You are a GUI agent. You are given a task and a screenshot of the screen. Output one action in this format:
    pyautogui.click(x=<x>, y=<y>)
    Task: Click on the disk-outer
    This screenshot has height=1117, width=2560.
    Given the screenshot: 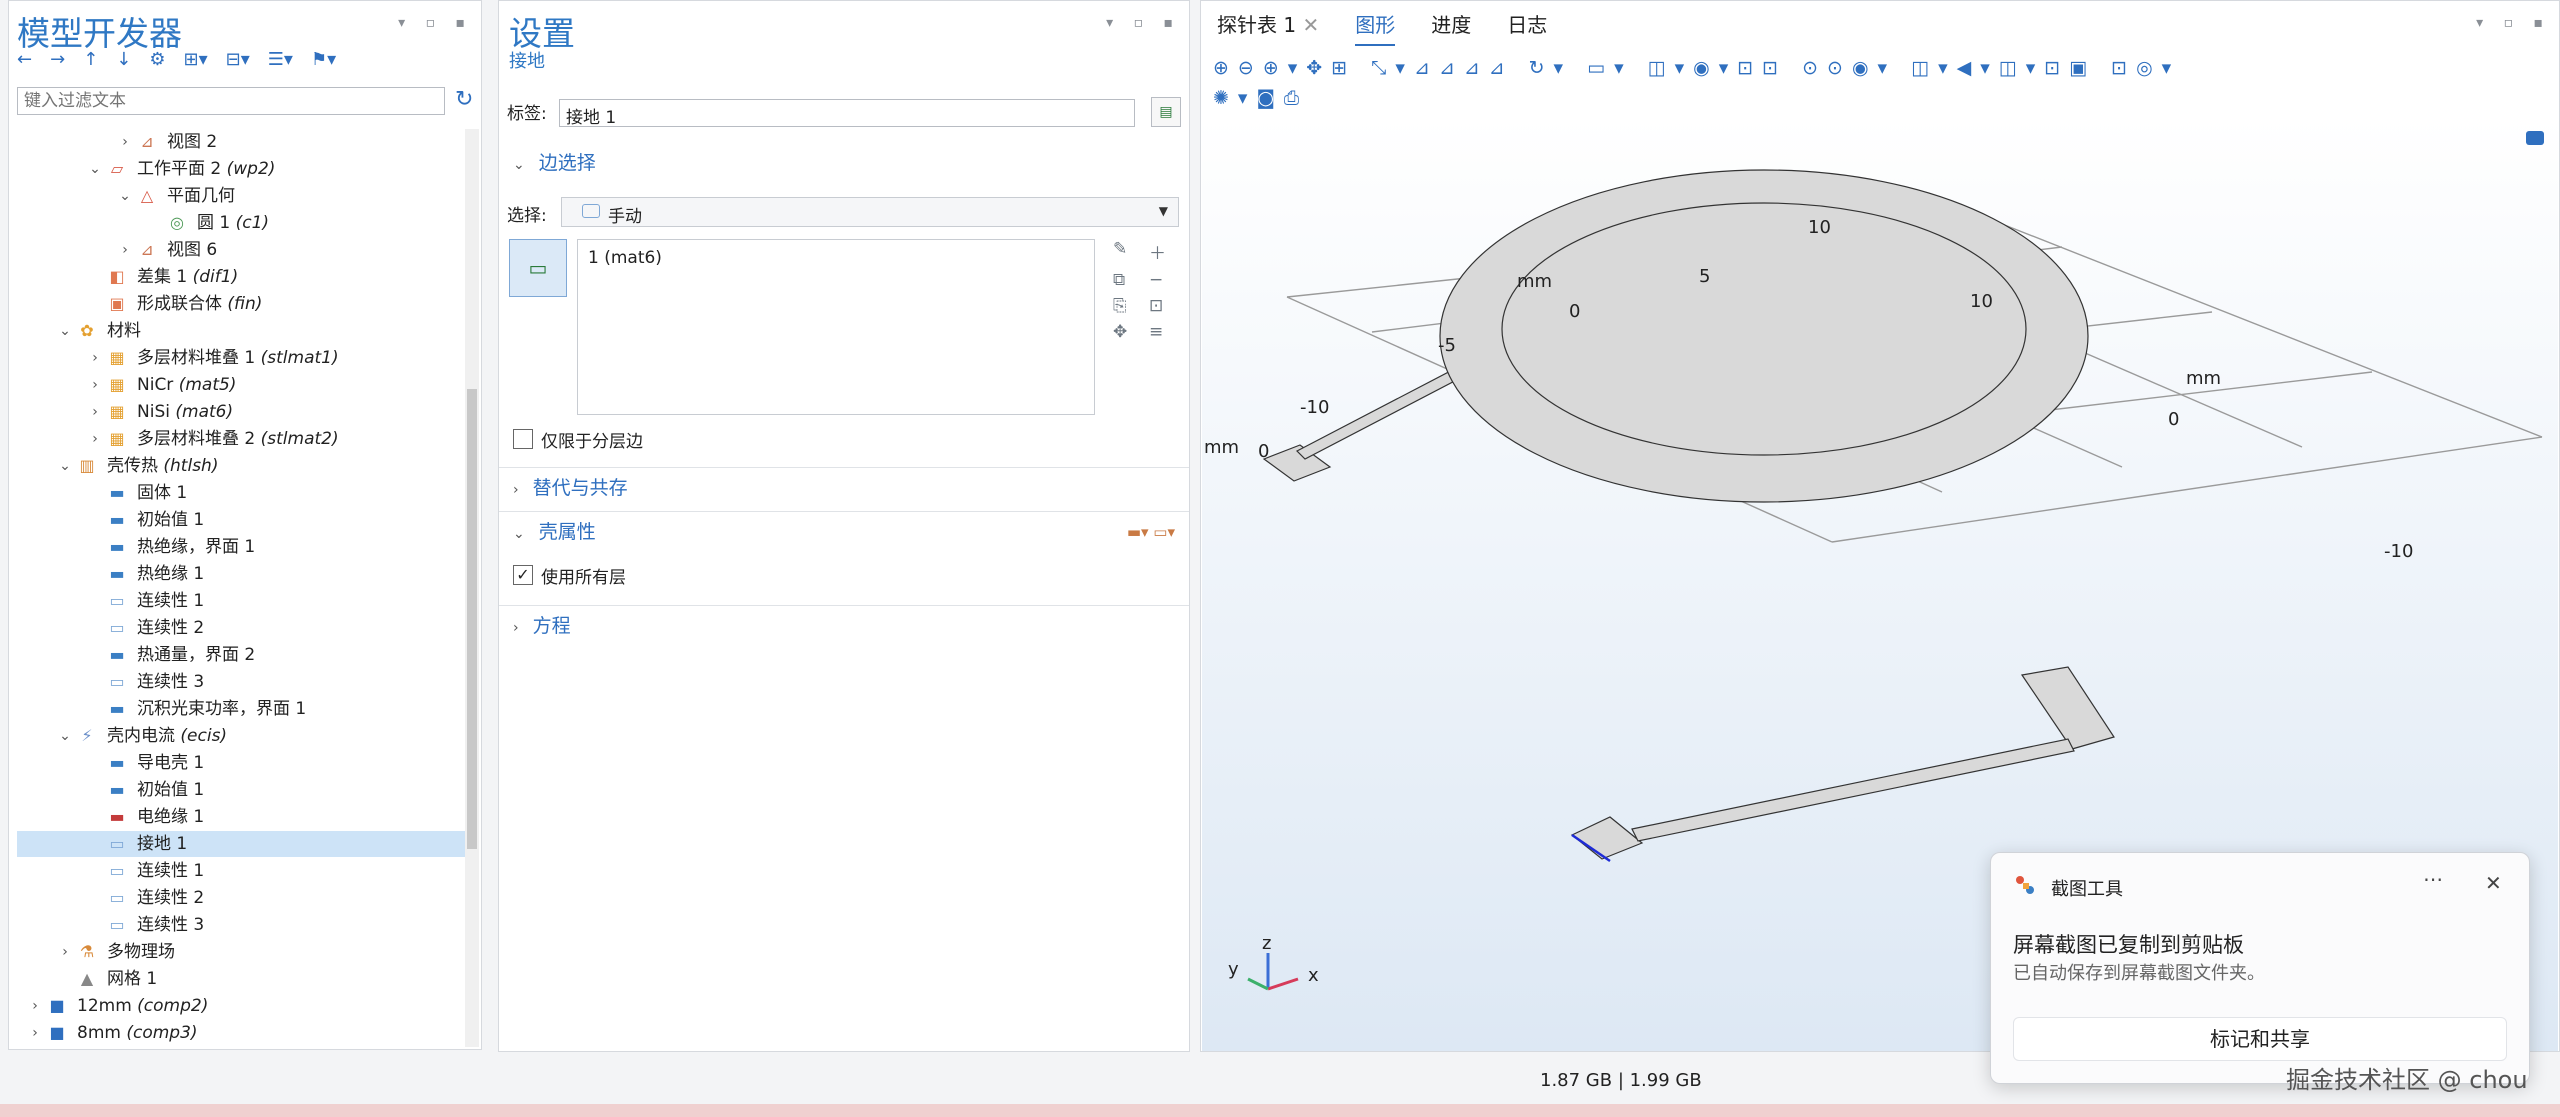 What is the action you would take?
    pyautogui.click(x=1764, y=336)
    